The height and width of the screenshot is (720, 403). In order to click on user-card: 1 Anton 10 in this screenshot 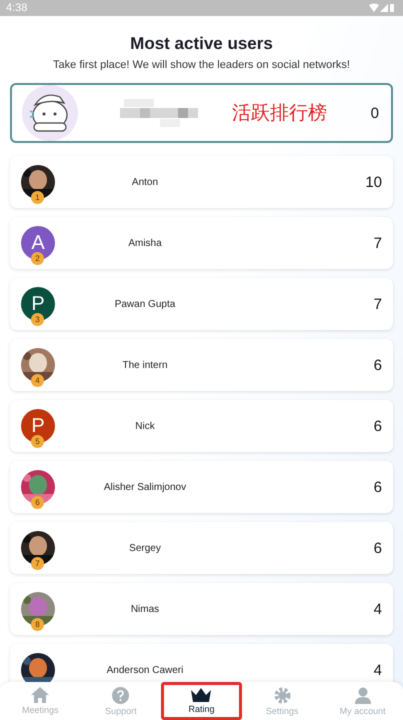, I will do `click(201, 182)`.